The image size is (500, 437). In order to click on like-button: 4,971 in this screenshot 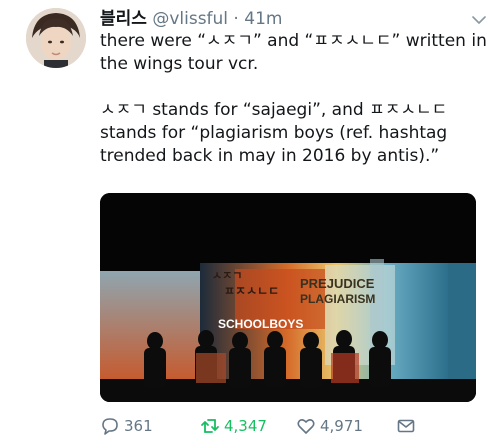, I will do `click(329, 426)`.